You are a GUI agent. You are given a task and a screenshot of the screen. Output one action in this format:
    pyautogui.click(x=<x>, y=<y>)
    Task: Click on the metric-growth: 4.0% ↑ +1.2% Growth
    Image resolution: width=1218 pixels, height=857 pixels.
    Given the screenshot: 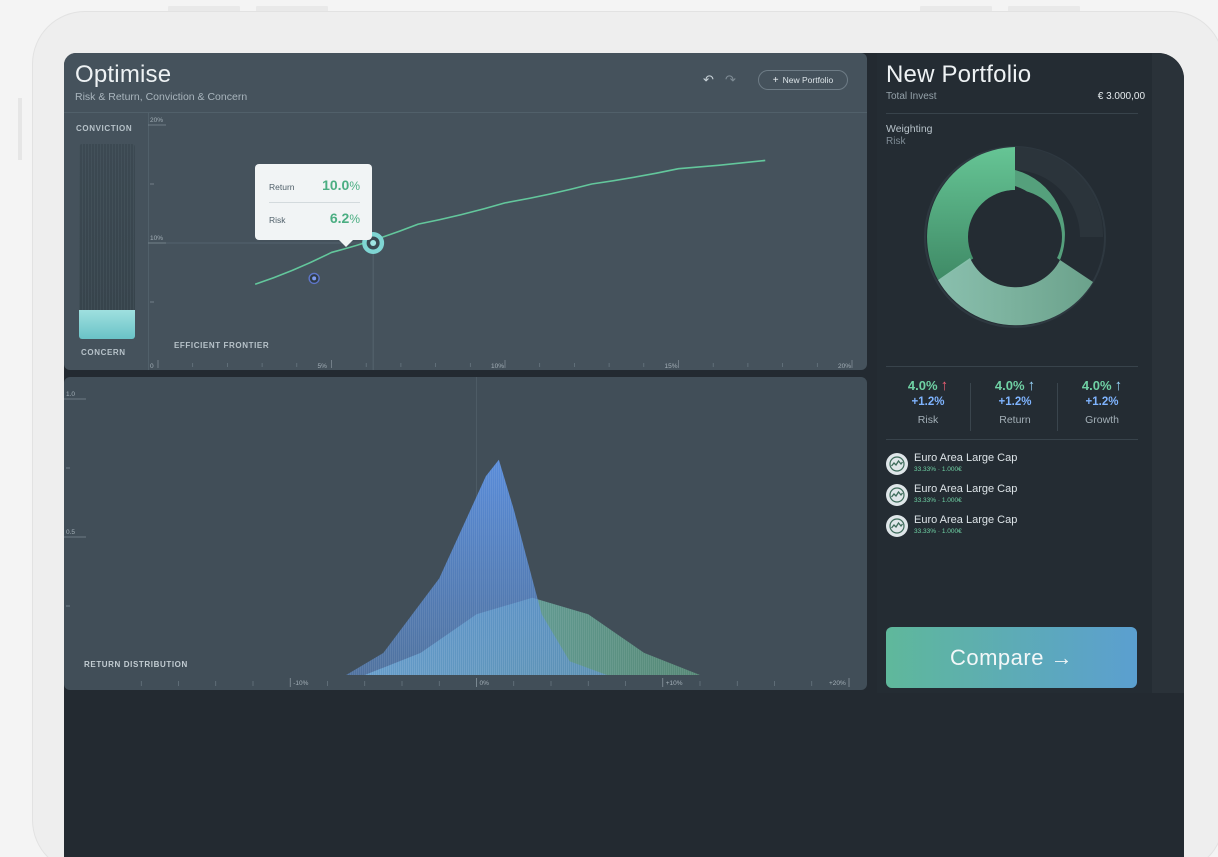 What is the action you would take?
    pyautogui.click(x=1102, y=401)
    